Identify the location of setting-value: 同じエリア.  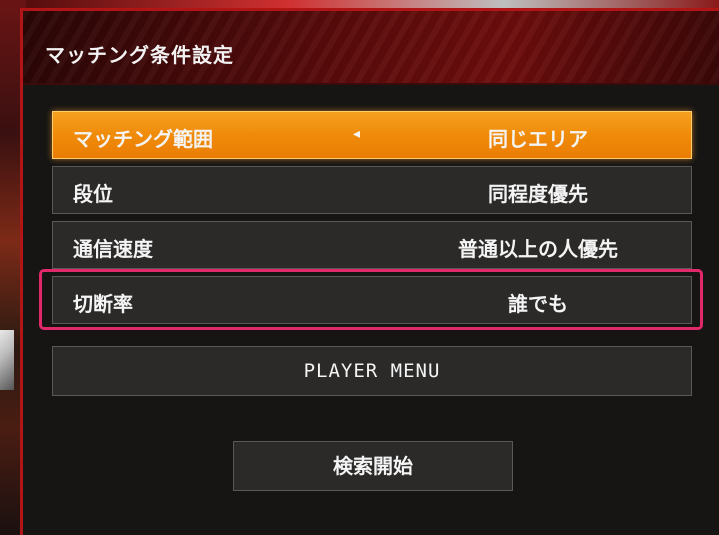
(538, 139).